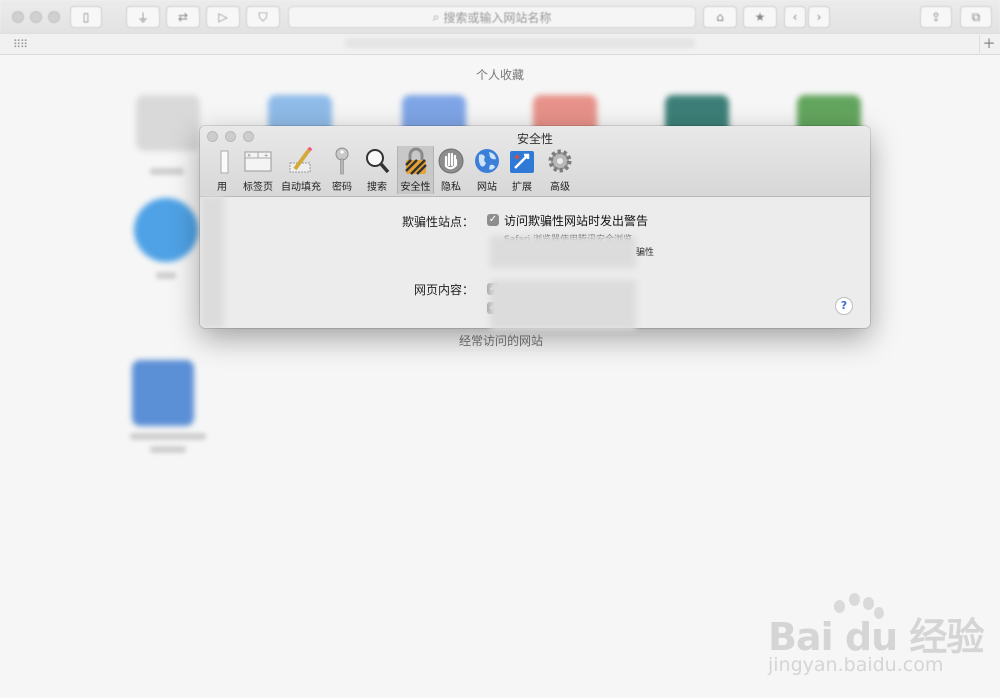  I want to click on globe-icon, so click(487, 161).